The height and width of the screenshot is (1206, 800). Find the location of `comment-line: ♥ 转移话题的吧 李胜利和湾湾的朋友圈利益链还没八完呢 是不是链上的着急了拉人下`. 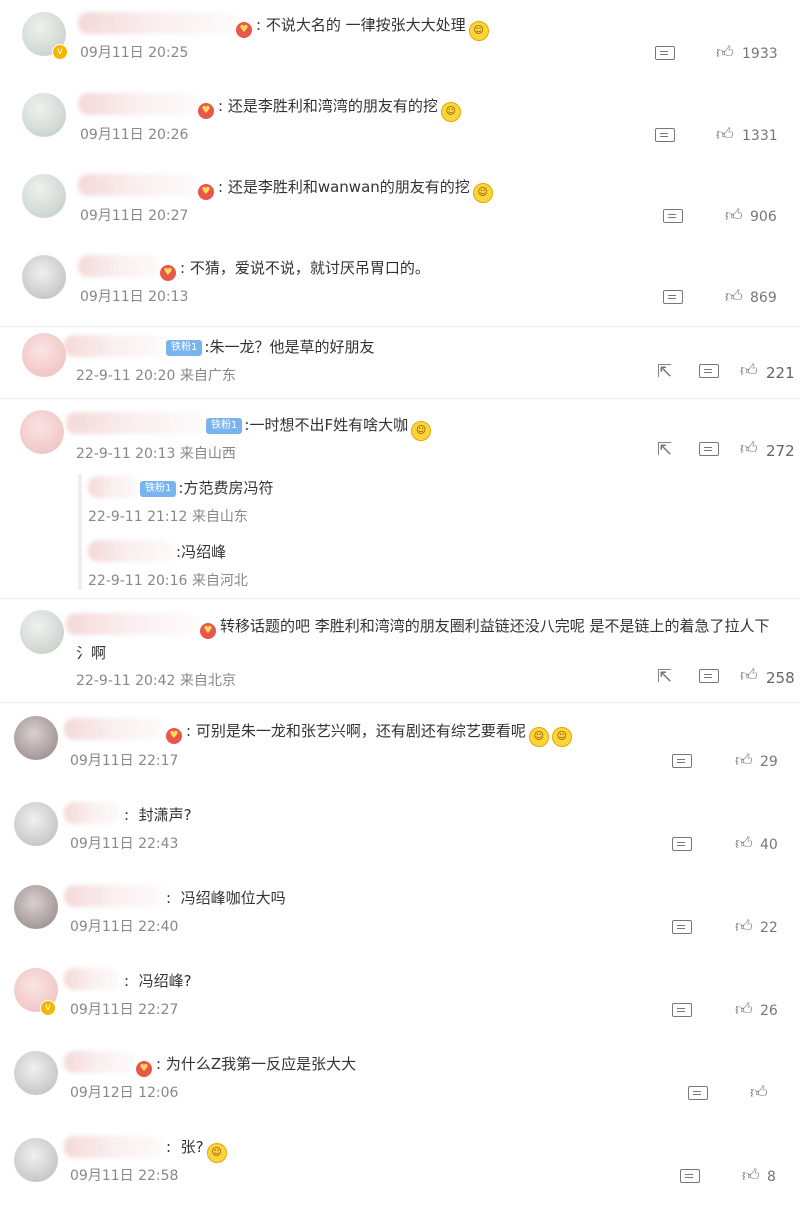

comment-line: ♥ 转移话题的吧 李胜利和湾湾的朋友圈利益链还没八完呢 是不是链上的着急了拉人下 is located at coordinates (485, 627).